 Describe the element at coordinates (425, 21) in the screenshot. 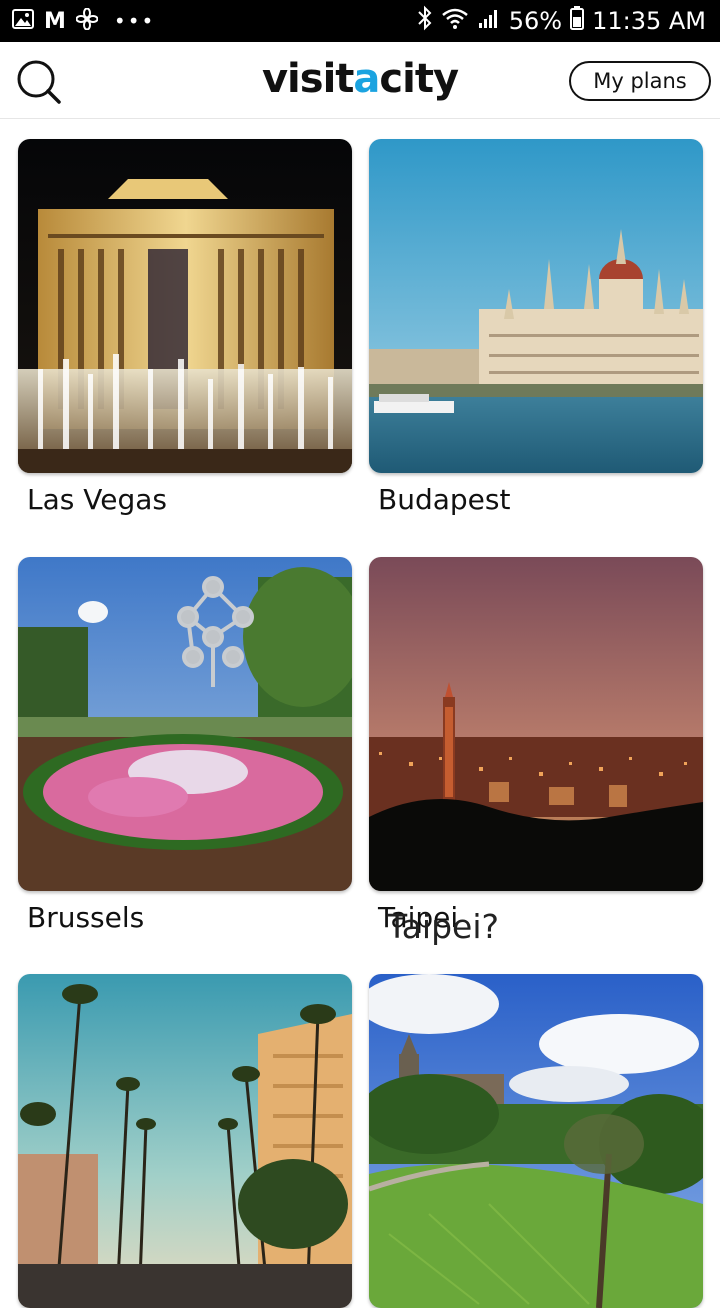

I see `bluetooth-icon` at that location.